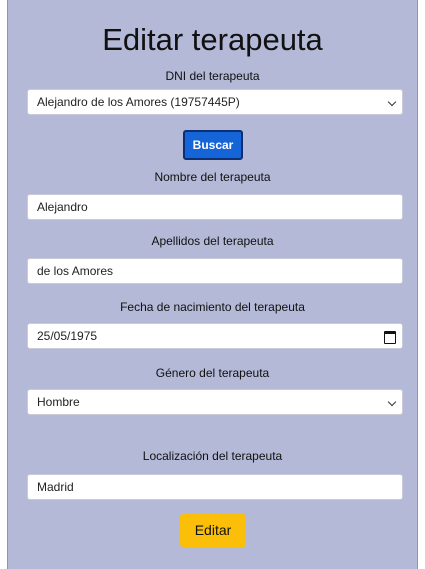  I want to click on localizacion-input: Madrid, so click(215, 487).